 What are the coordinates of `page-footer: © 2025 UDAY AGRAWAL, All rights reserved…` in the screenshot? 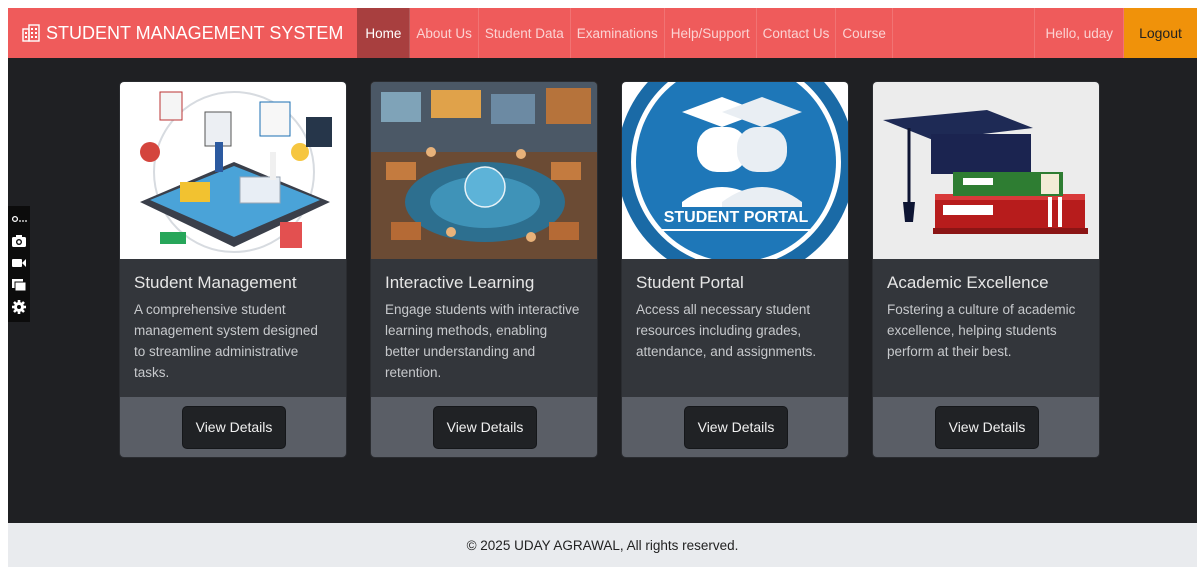 It's located at (602, 545).